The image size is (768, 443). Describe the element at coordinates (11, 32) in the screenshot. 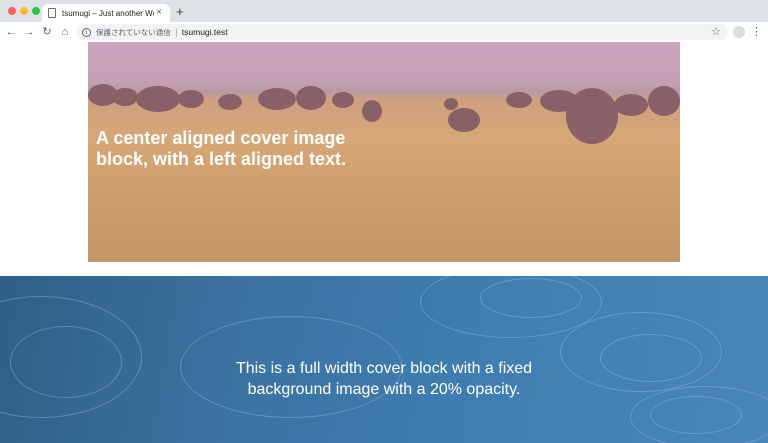

I see `back-icon: ←` at that location.